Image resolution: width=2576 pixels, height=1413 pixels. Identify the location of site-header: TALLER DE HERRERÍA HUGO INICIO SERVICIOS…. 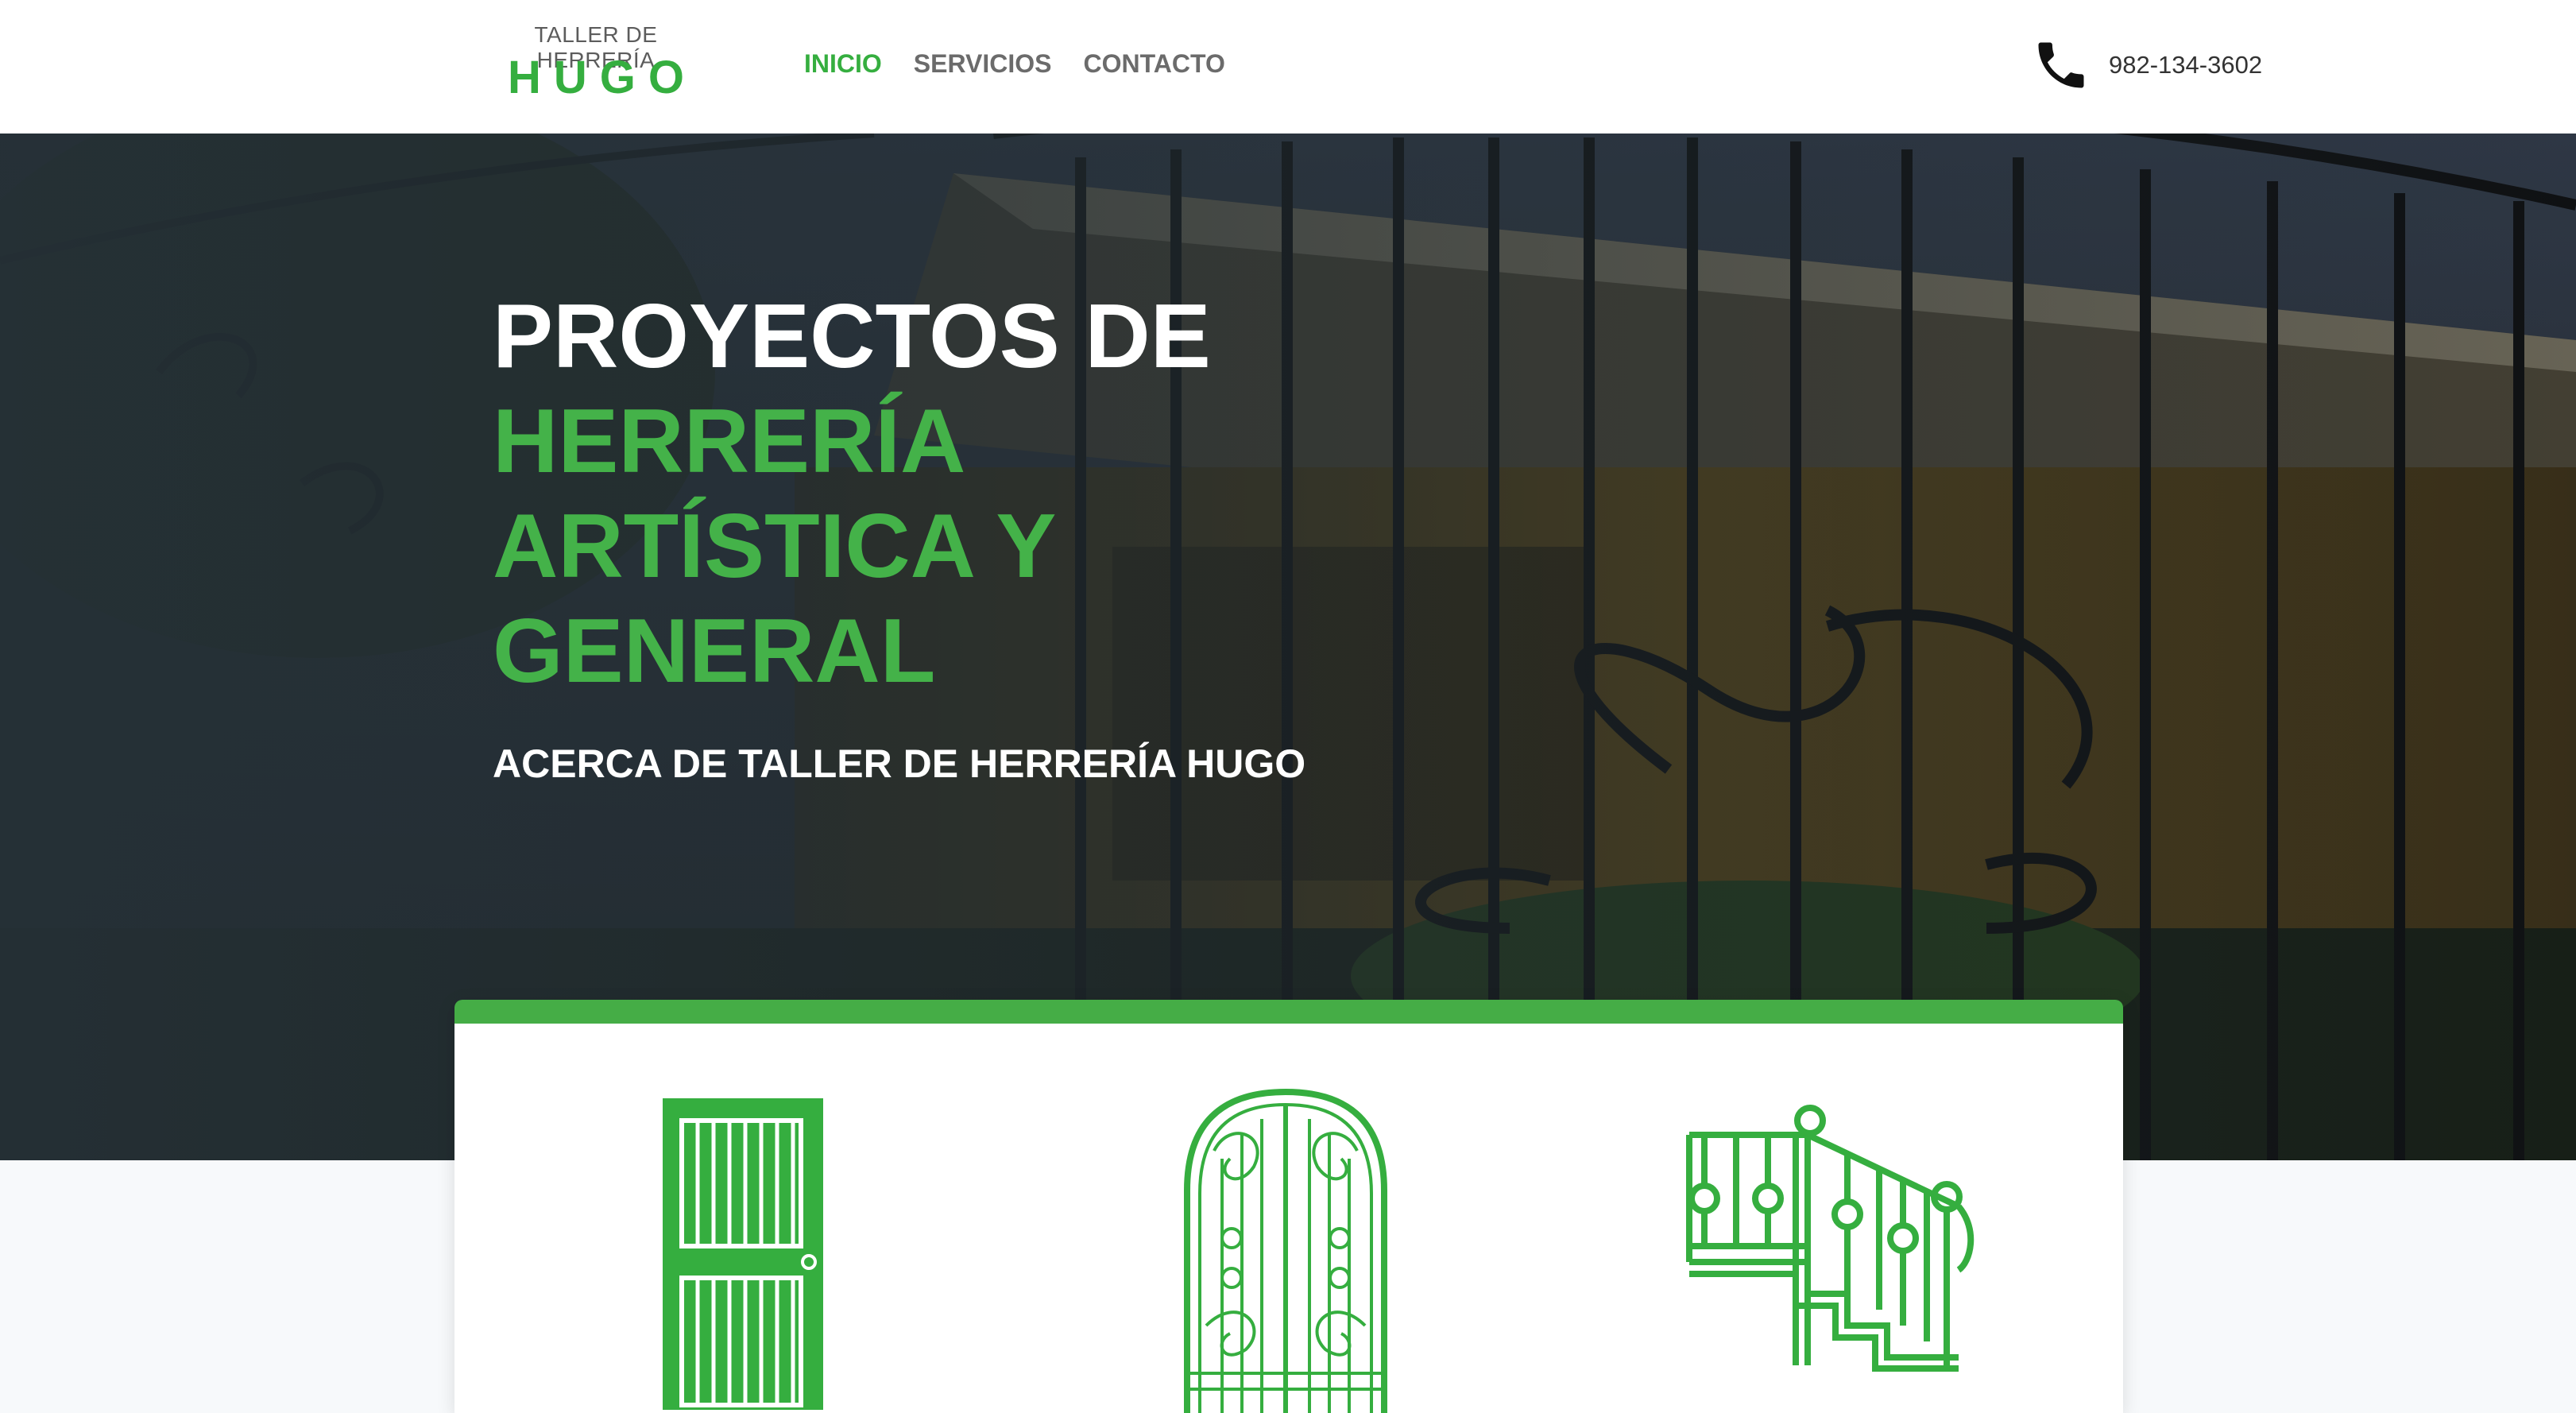
(1288, 67).